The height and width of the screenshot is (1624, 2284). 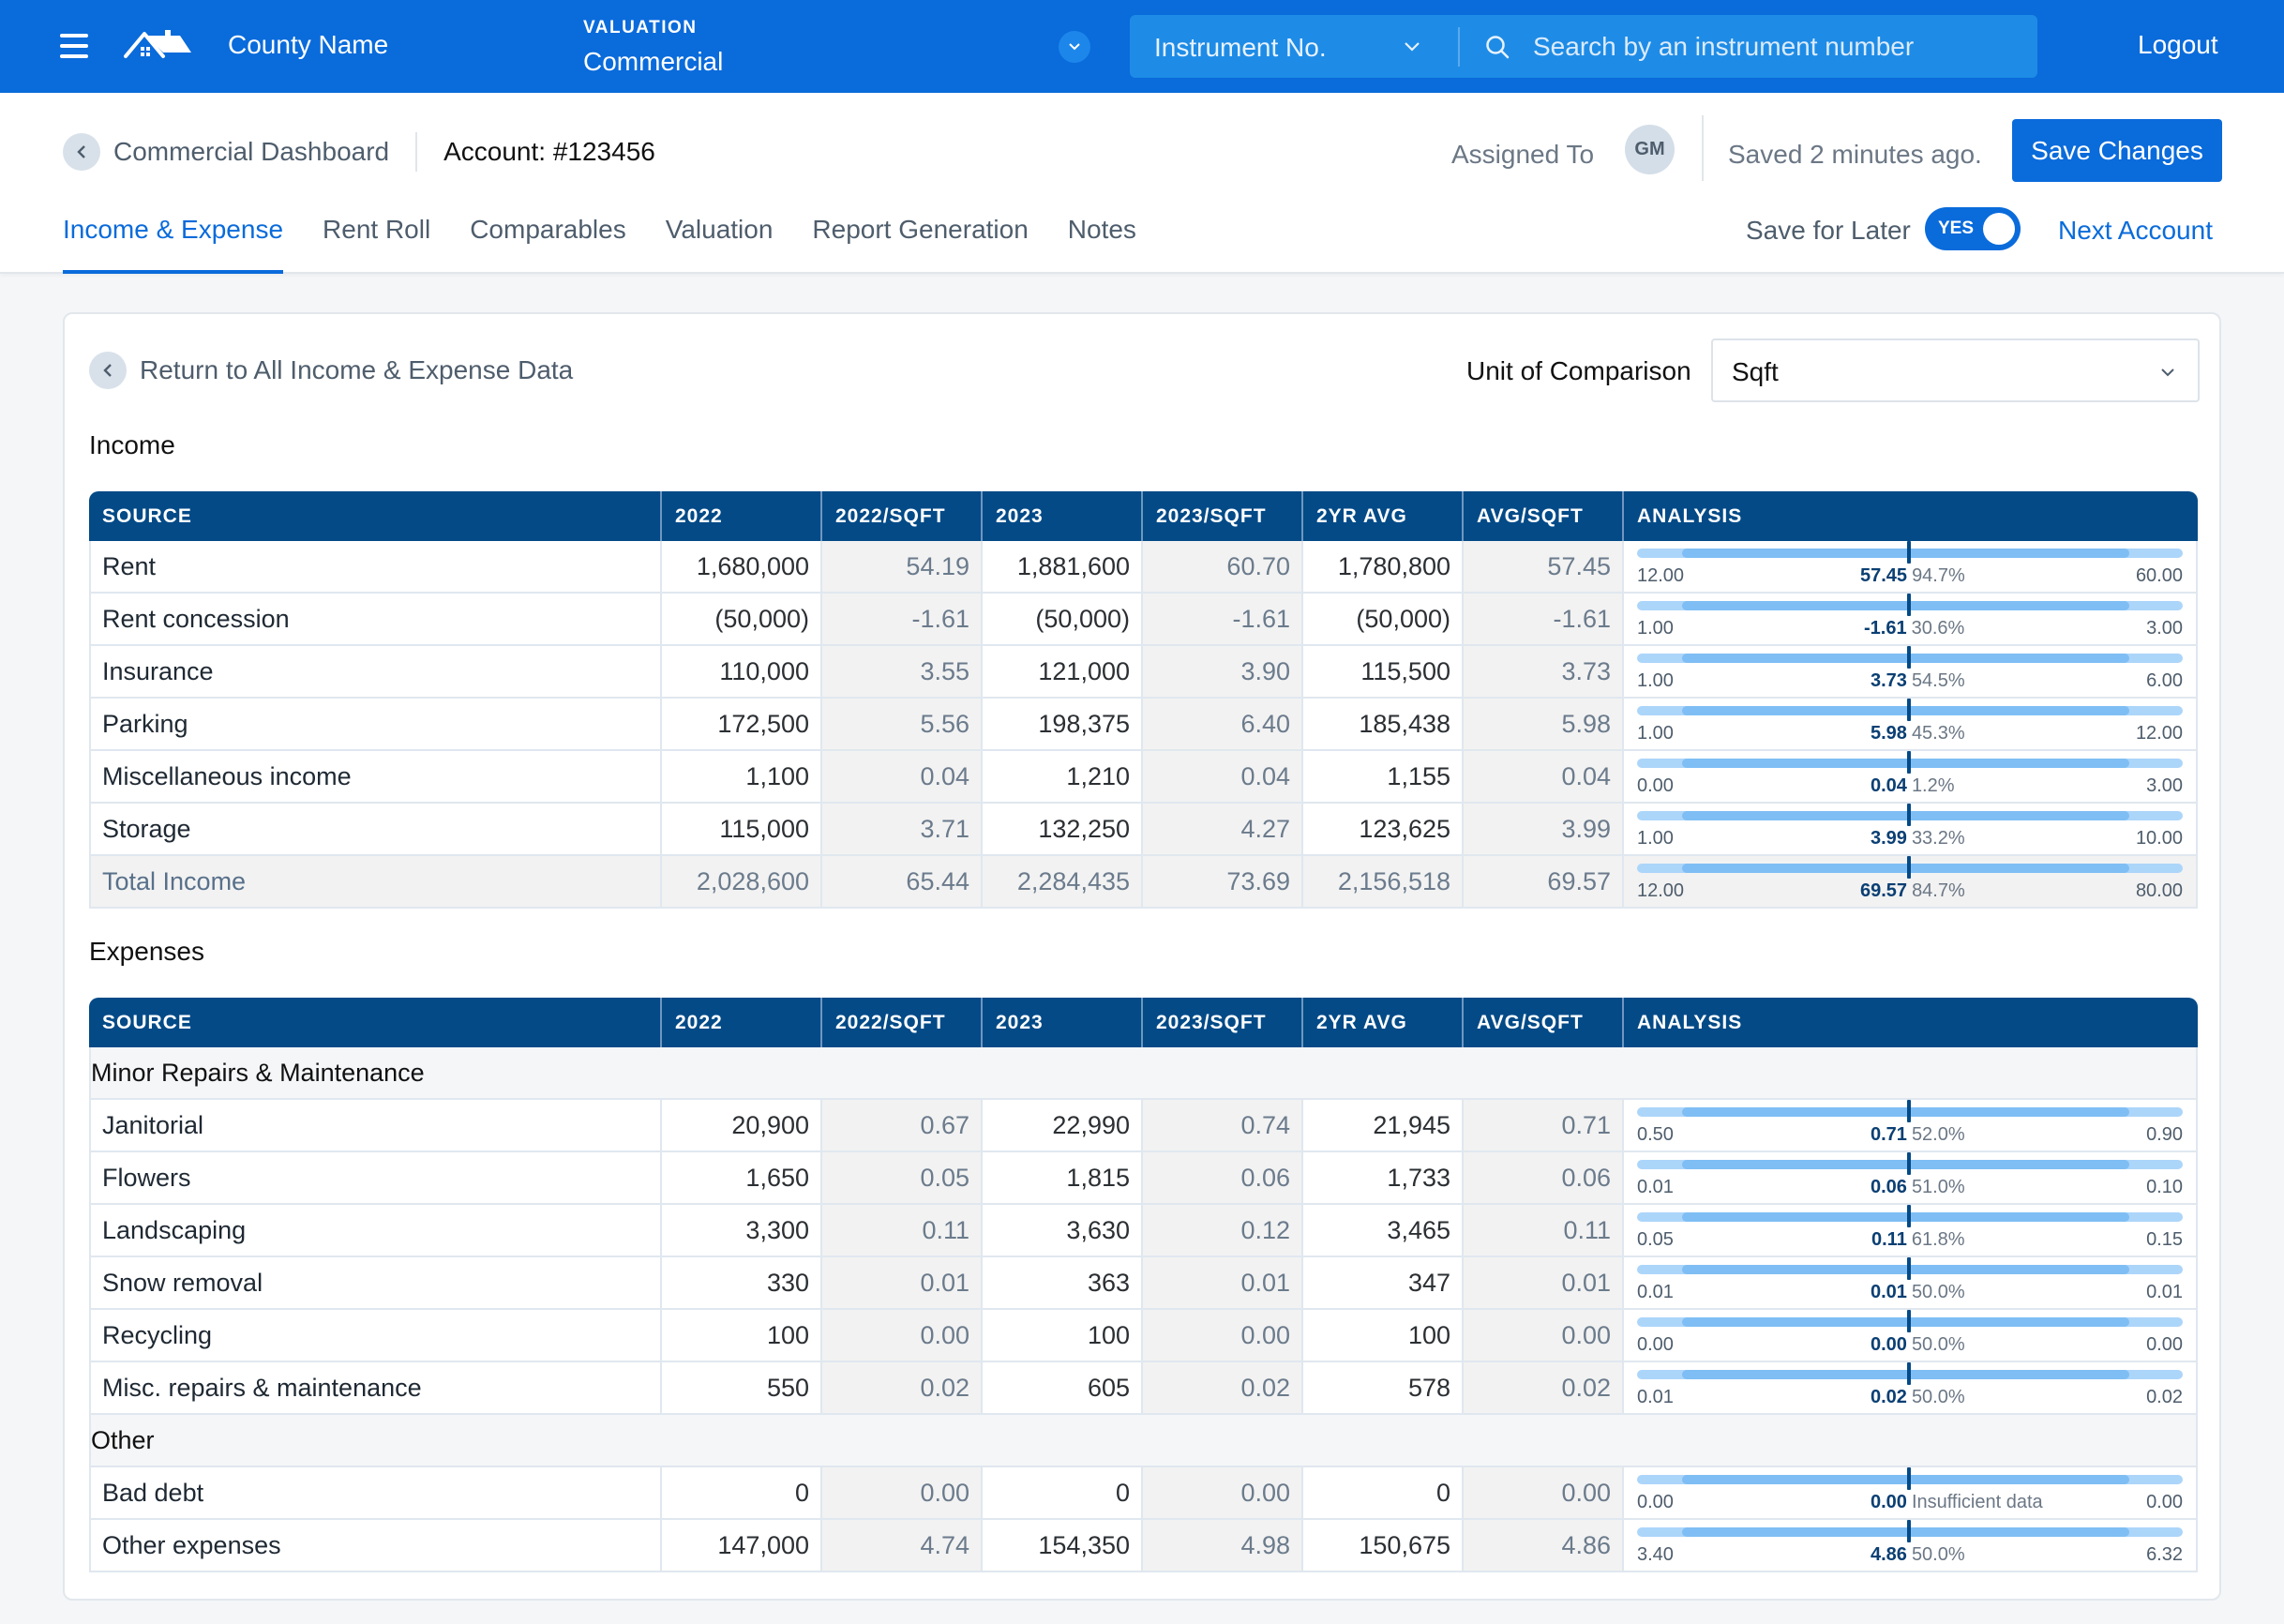 What do you see at coordinates (2178, 45) in the screenshot?
I see `logout-link: Logout` at bounding box center [2178, 45].